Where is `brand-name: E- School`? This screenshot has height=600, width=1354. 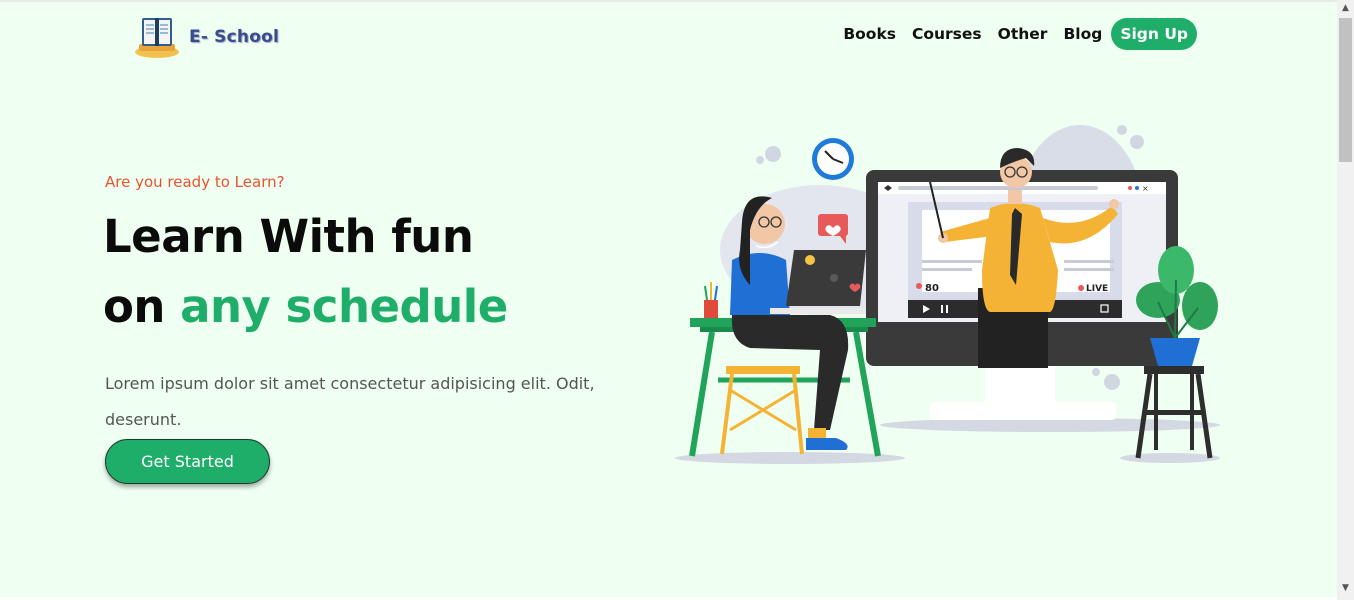
brand-name: E- School is located at coordinates (234, 37).